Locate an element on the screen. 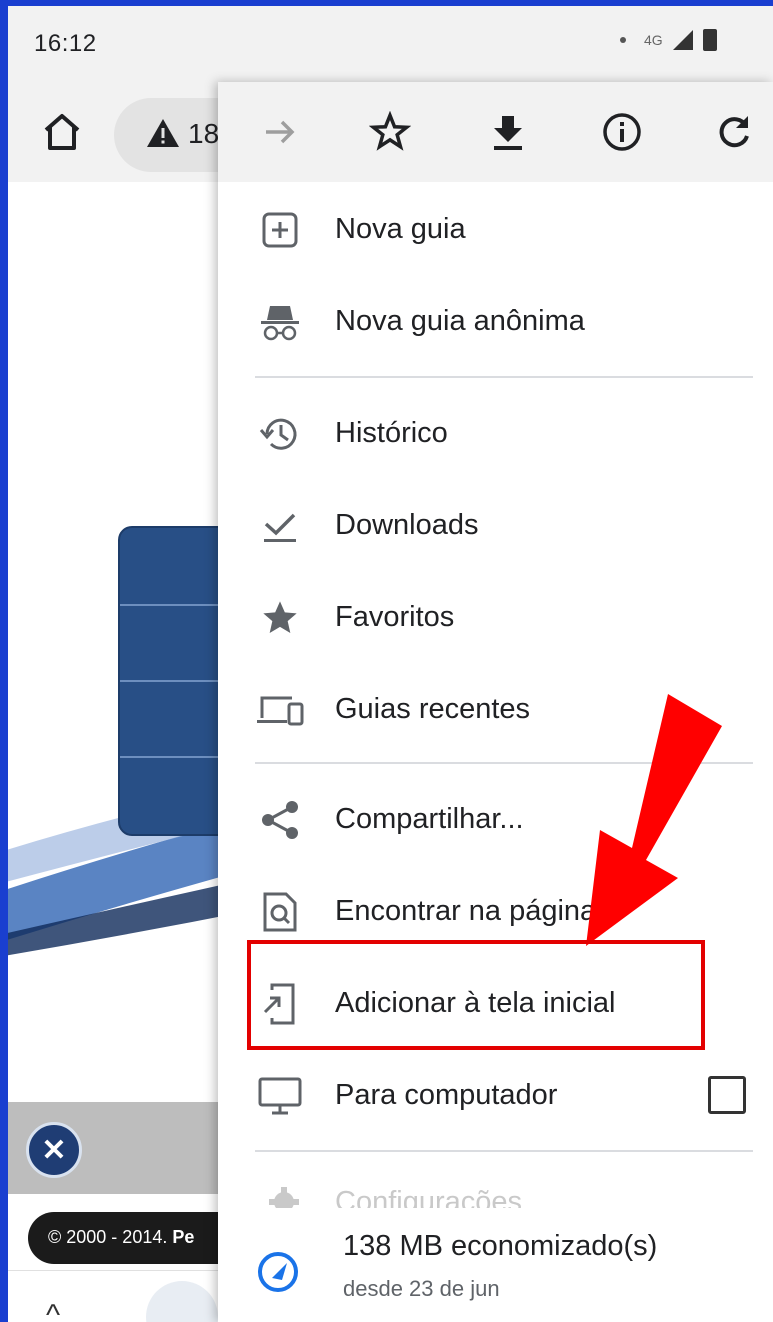 This screenshot has height=1322, width=773. menu-item-settings: Configurações is located at coordinates (428, 1197).